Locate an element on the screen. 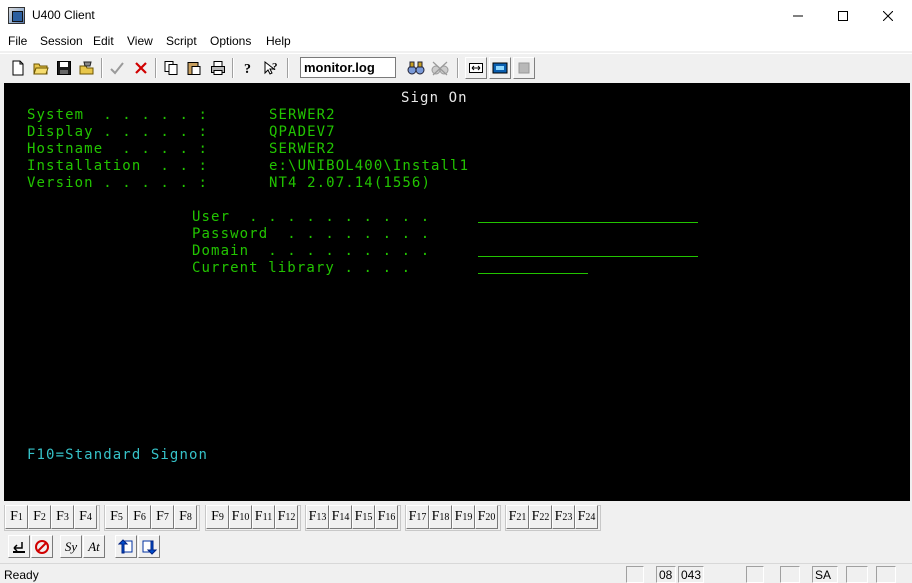 This screenshot has width=912, height=583. fkey-f20: F 20 is located at coordinates (486, 517).